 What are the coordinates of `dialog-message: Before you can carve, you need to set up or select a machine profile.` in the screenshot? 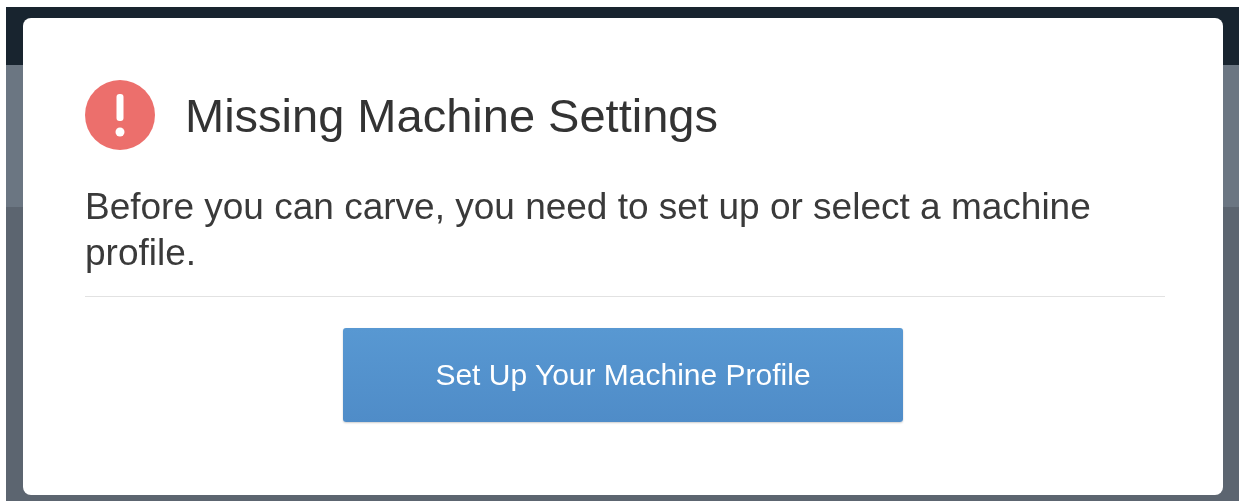 It's located at (588, 230).